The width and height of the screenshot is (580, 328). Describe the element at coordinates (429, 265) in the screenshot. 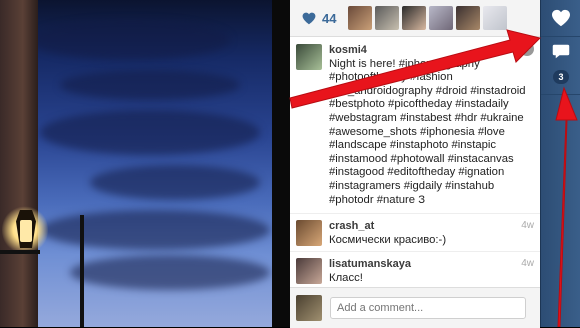

I see `comment-username: lisatumanskaya` at that location.